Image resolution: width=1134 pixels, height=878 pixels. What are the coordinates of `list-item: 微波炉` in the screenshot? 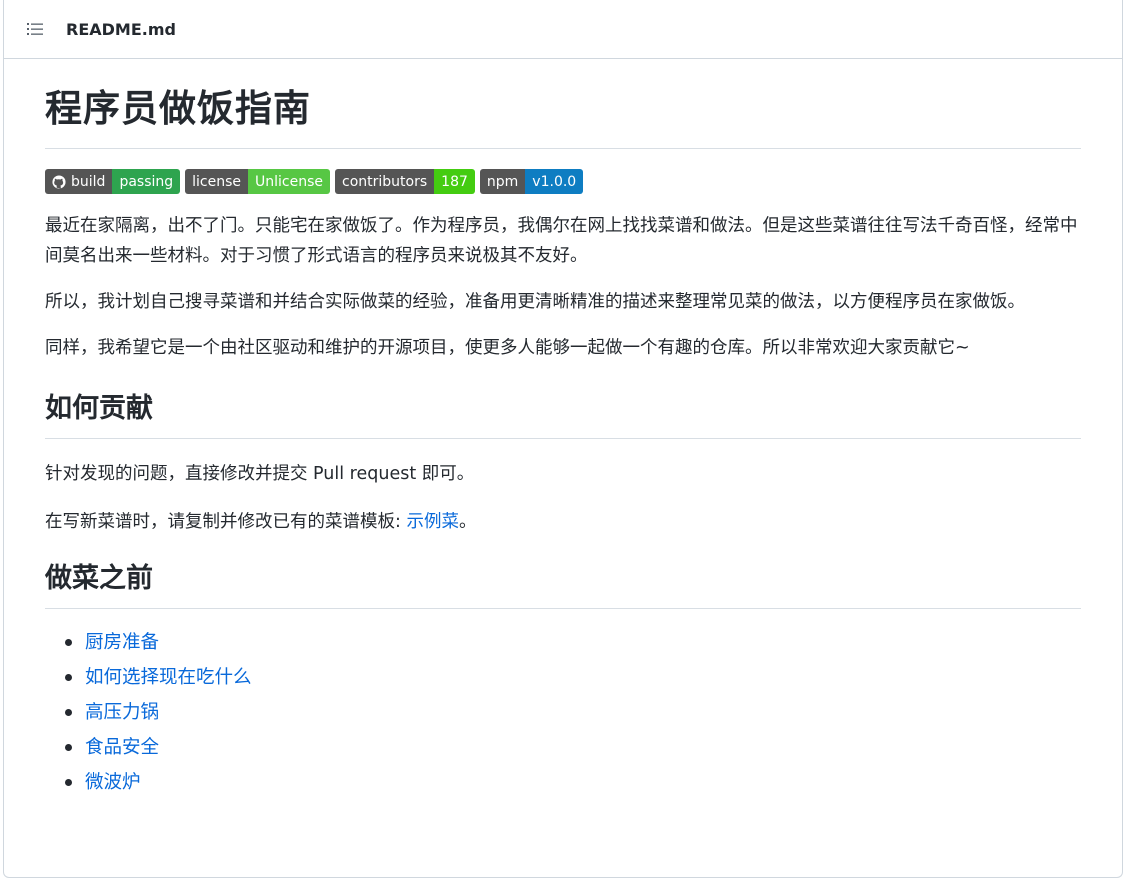 It's located at (573, 782).